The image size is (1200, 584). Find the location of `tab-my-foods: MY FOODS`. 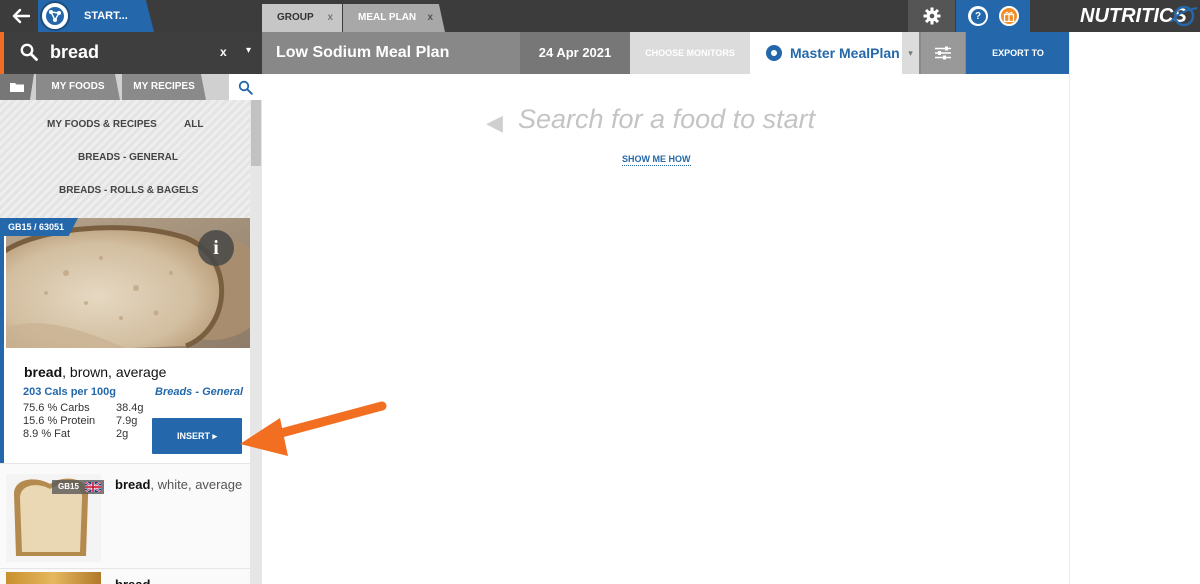

tab-my-foods: MY FOODS is located at coordinates (78, 87).